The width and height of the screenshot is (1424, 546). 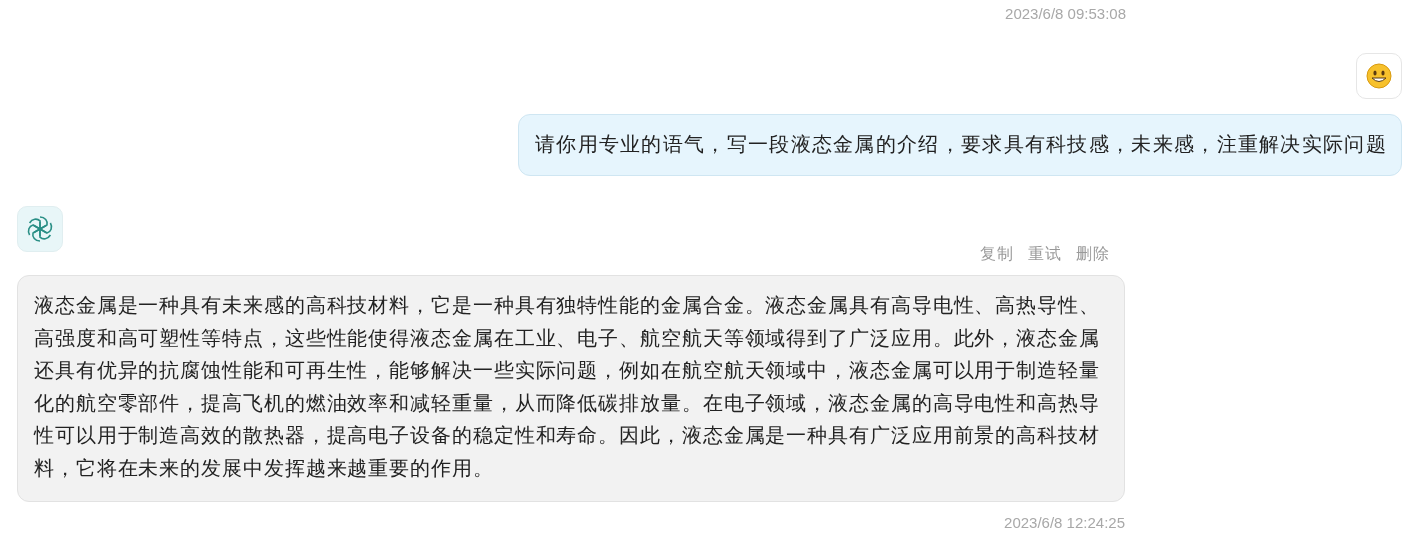 What do you see at coordinates (1065, 13) in the screenshot?
I see `timestamp: 2023/6/8 09:53:08` at bounding box center [1065, 13].